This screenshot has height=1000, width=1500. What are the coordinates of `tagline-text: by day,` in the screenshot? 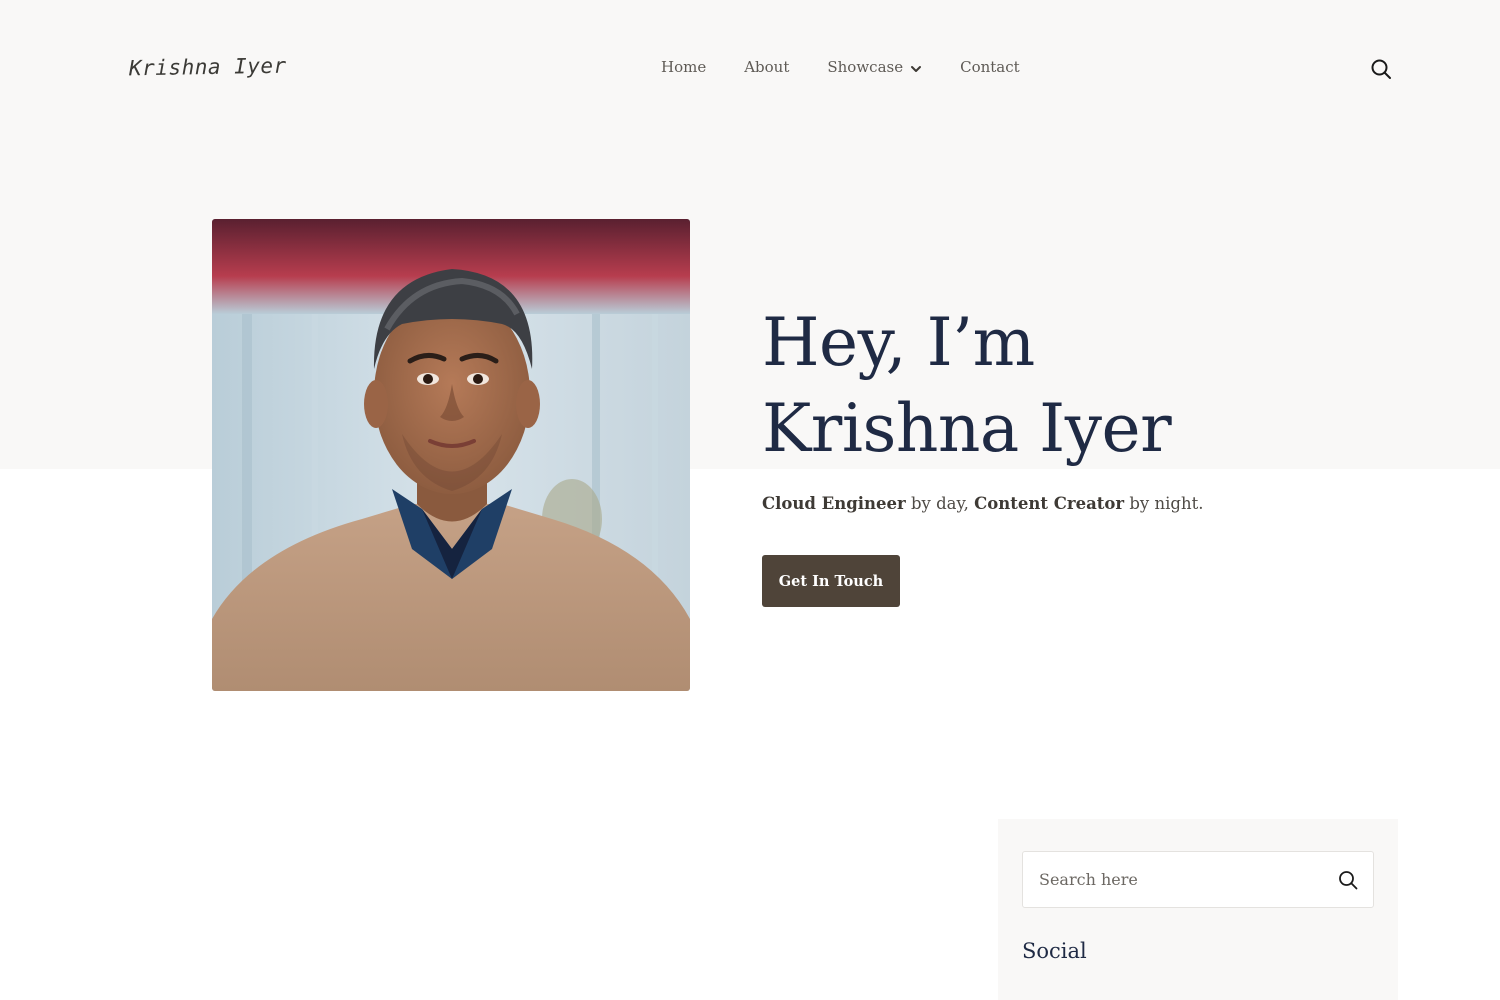 It's located at (940, 503).